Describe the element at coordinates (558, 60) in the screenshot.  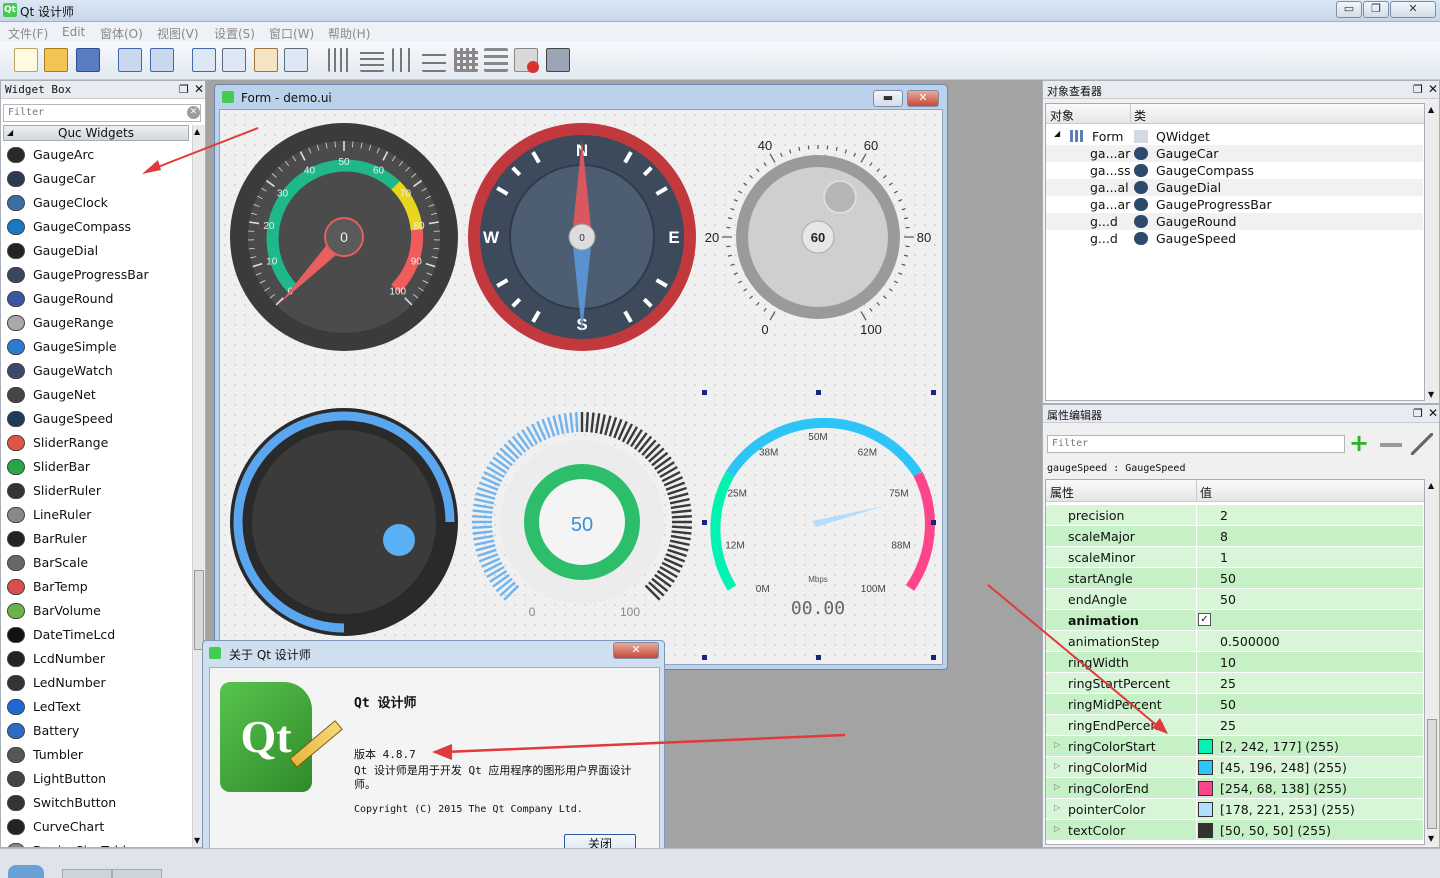
I see `adjust-size-icon` at that location.